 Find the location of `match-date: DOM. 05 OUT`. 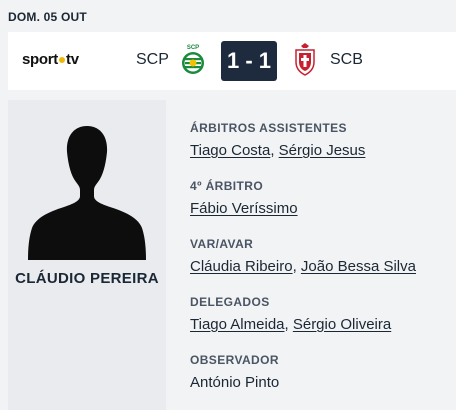

match-date: DOM. 05 OUT is located at coordinates (47, 17).